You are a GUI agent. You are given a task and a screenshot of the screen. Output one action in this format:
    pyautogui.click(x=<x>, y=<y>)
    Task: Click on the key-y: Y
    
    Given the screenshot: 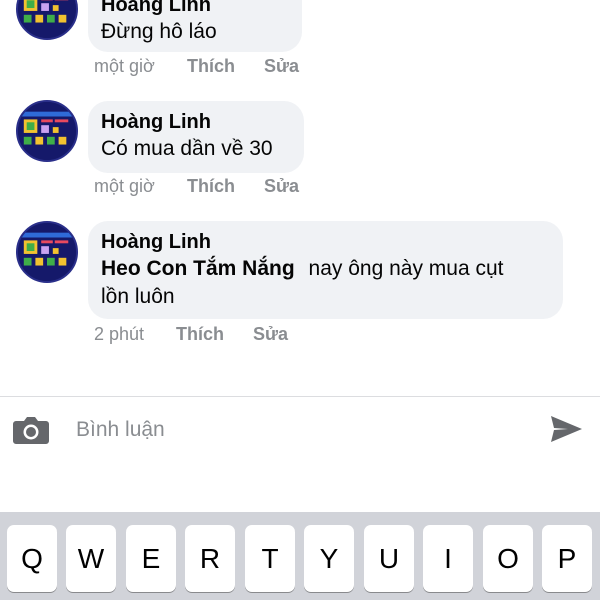 What is the action you would take?
    pyautogui.click(x=329, y=558)
    